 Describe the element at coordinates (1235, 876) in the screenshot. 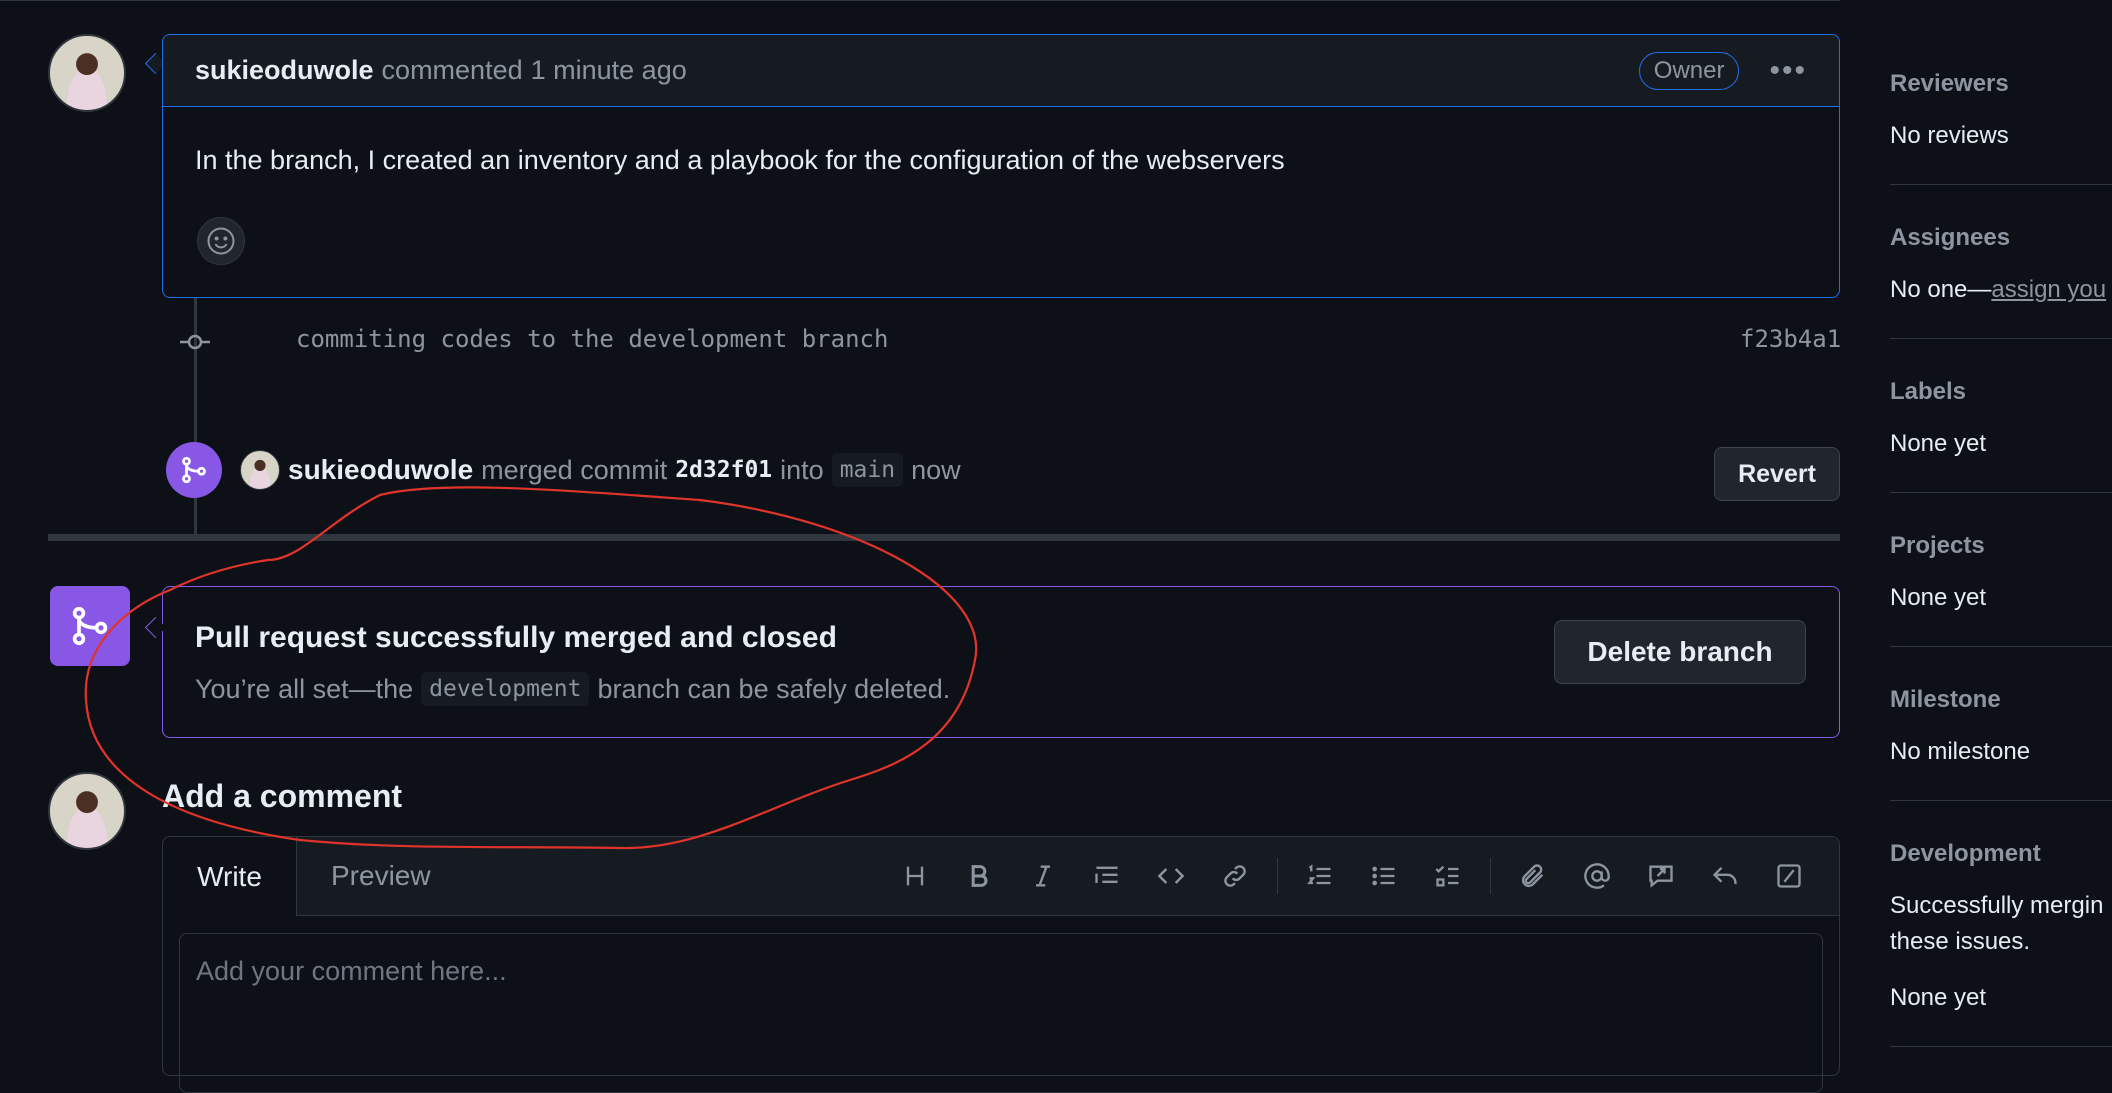

I see `link-icon` at that location.